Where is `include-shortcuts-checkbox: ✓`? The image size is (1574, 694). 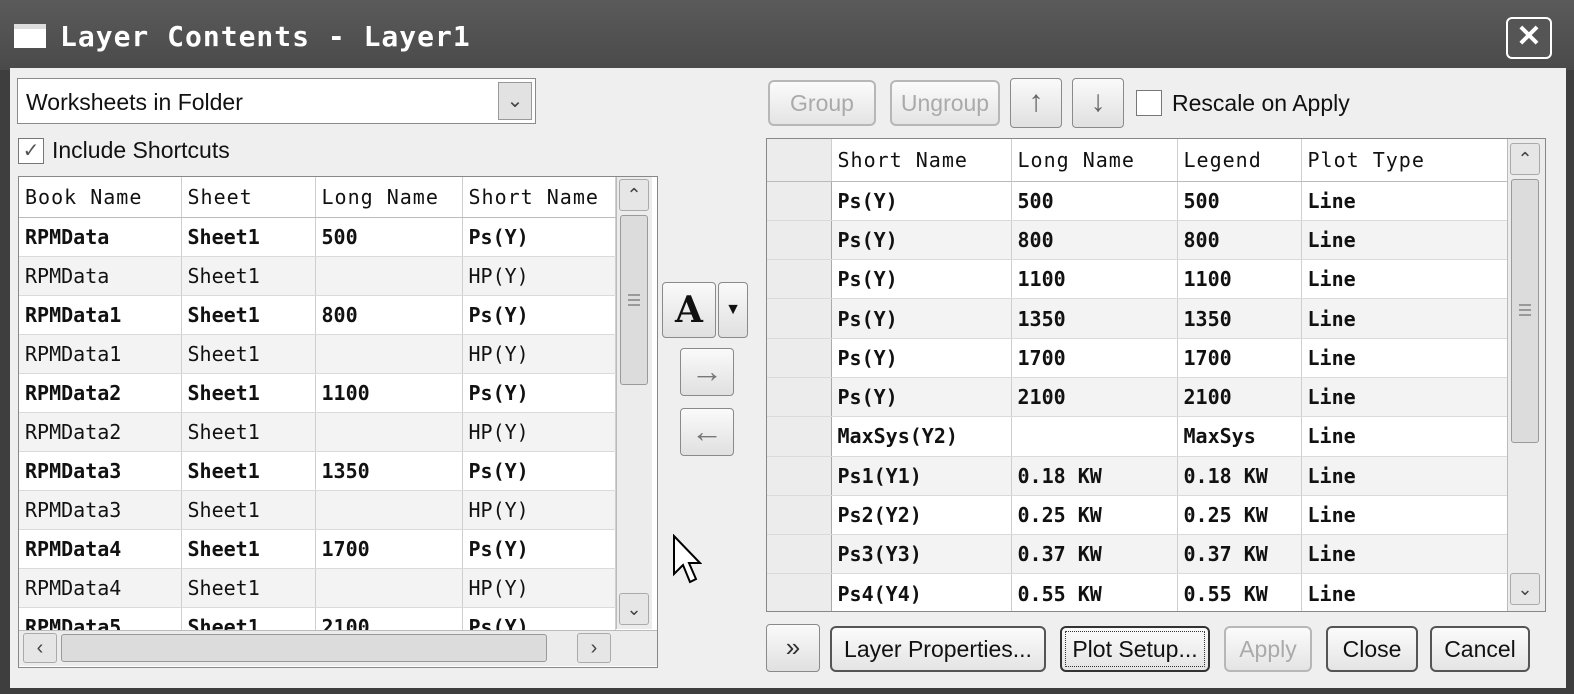
include-shortcuts-checkbox: ✓ is located at coordinates (31, 151).